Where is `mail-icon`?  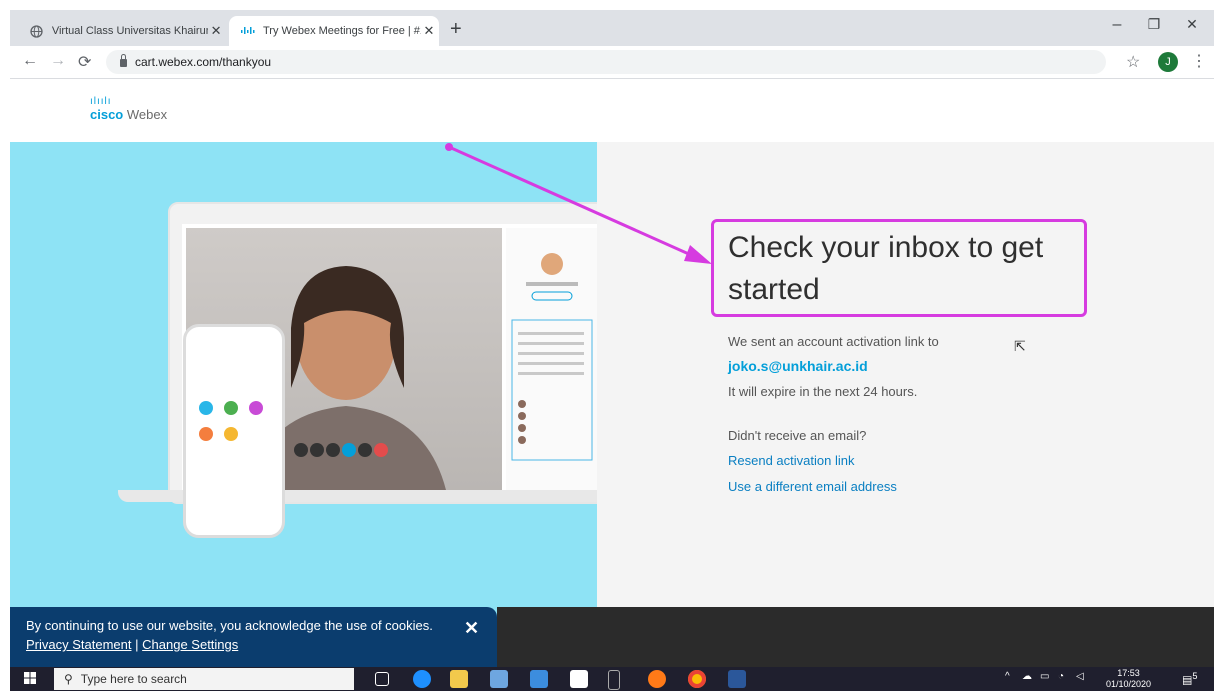 mail-icon is located at coordinates (539, 679).